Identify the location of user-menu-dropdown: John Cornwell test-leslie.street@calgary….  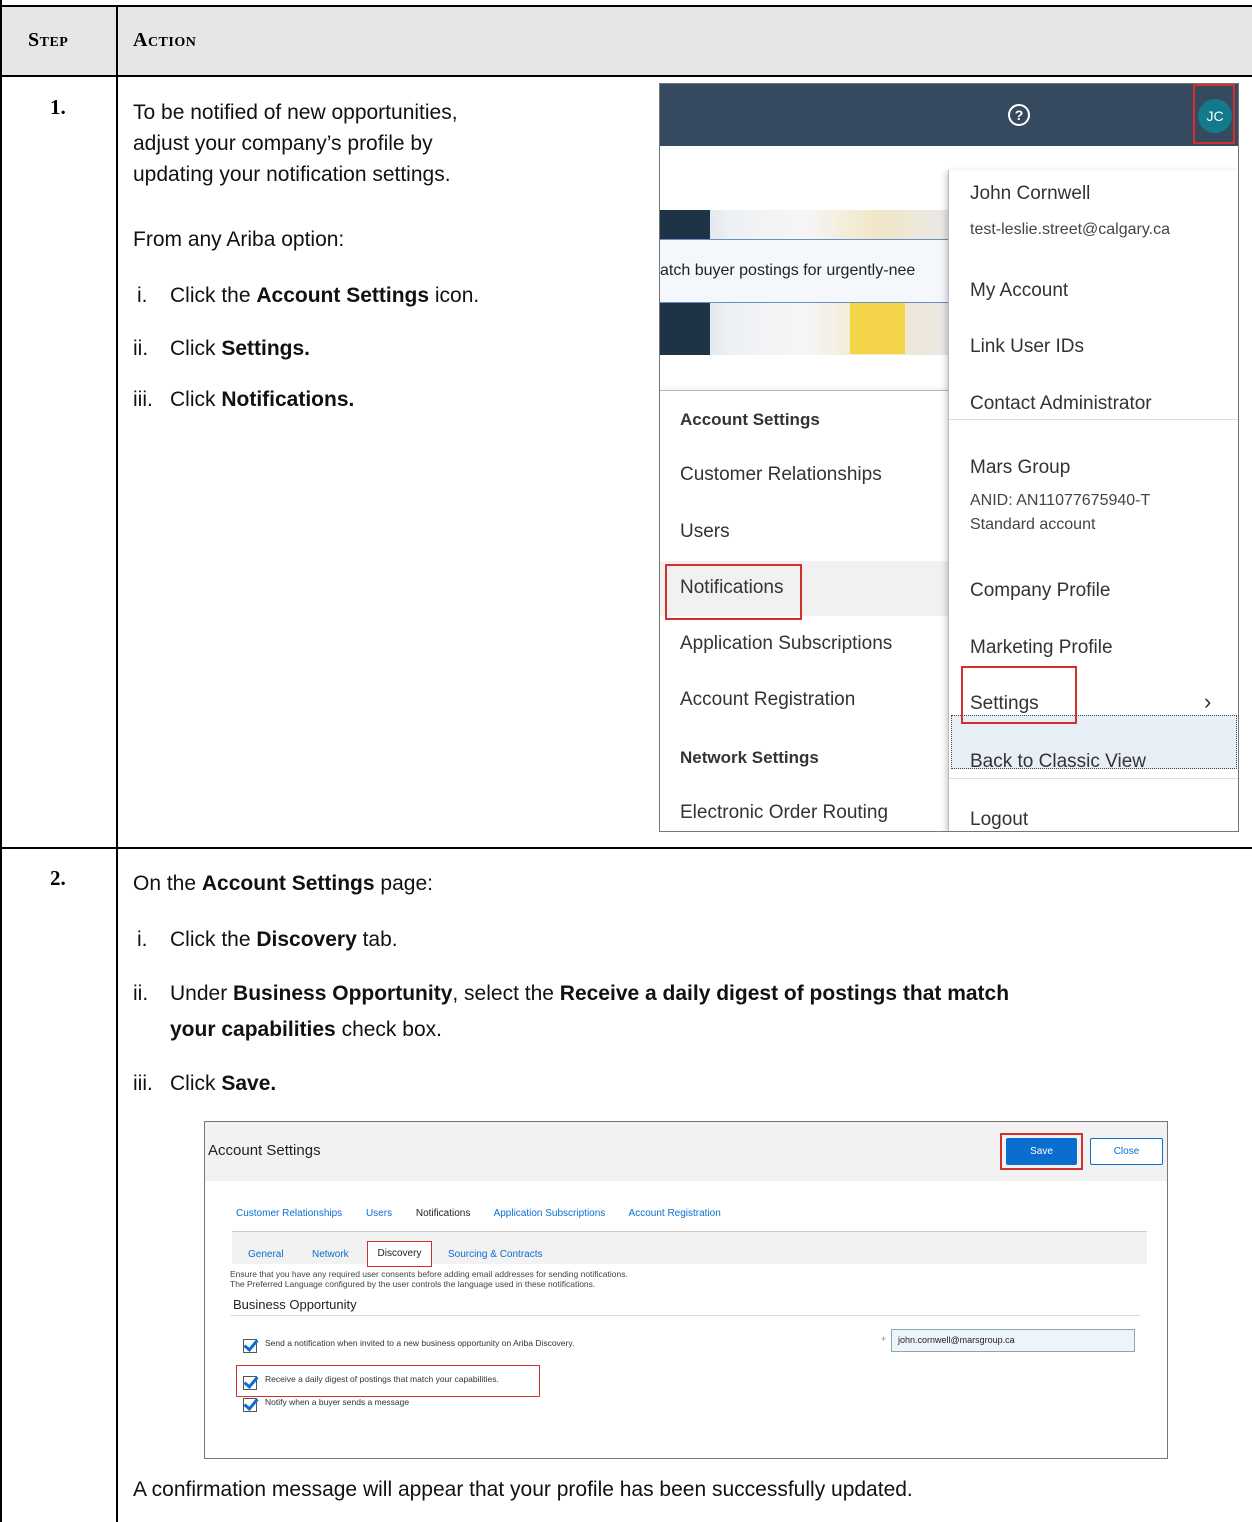
(1093, 500).